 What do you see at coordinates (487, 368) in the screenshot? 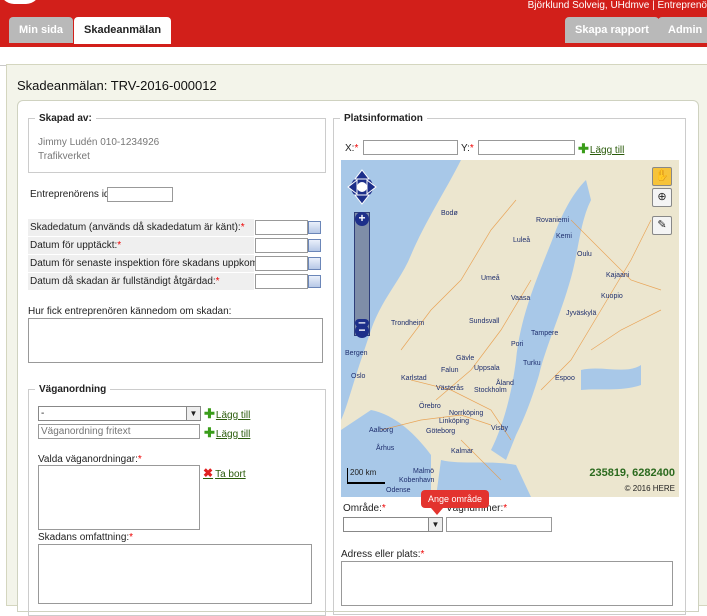
I see `map-label: Uppsala` at bounding box center [487, 368].